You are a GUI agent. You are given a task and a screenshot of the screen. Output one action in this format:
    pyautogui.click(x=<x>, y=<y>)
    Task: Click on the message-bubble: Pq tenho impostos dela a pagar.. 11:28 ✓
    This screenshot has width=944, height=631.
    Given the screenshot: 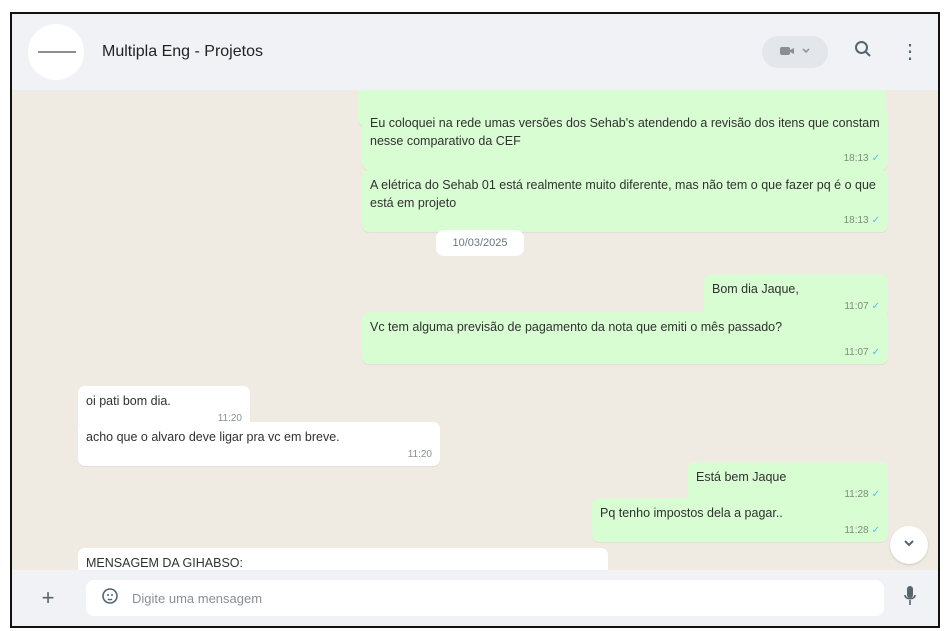 What is the action you would take?
    pyautogui.click(x=740, y=520)
    